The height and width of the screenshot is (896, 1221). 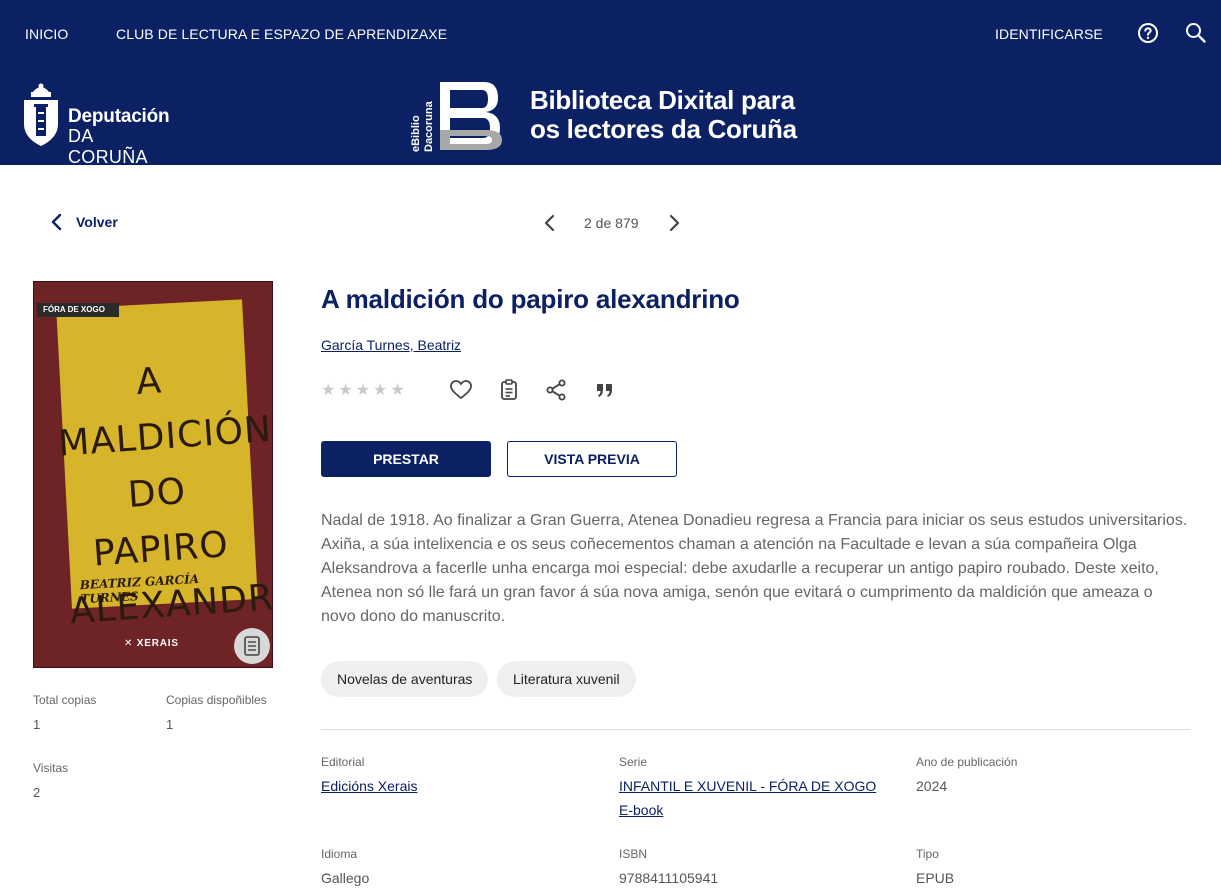 I want to click on rating-stars: ★ ★ ★ ★ ★, so click(x=363, y=390).